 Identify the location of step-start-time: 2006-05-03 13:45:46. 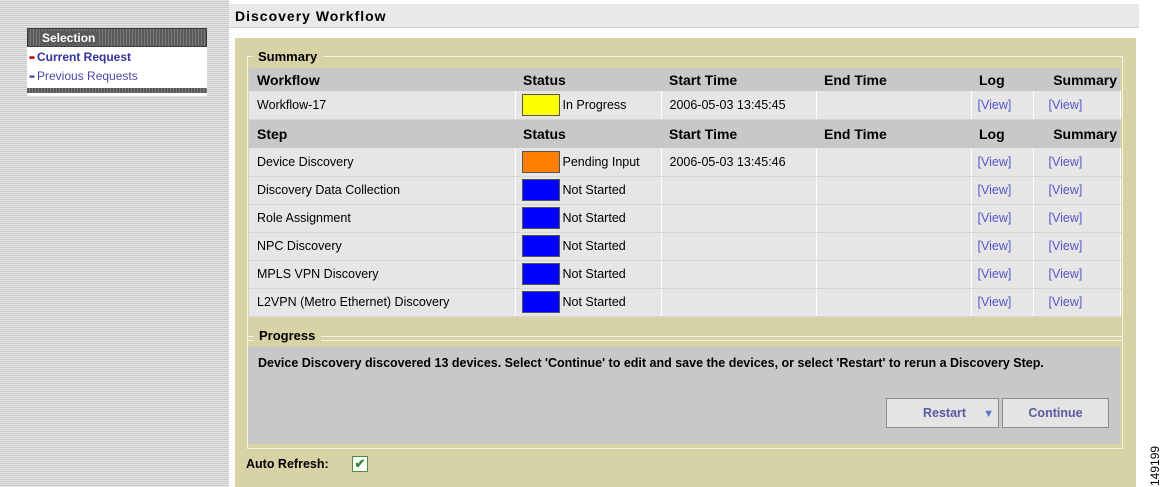
(739, 162).